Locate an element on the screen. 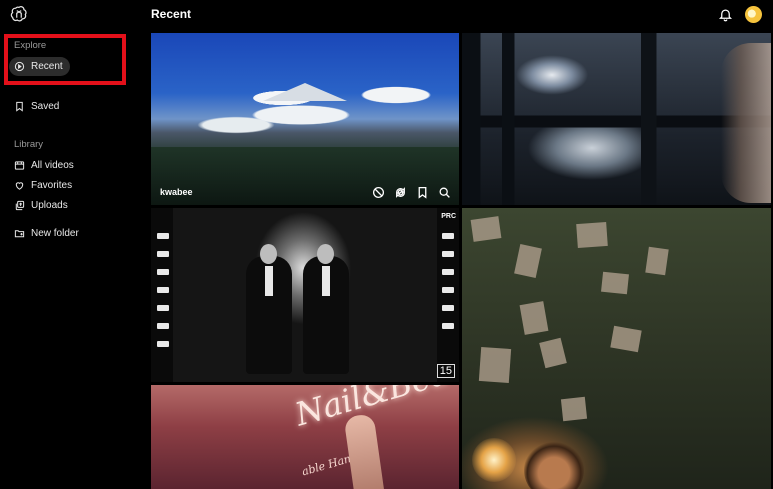 The image size is (773, 489). video-author: kwabee is located at coordinates (176, 192).